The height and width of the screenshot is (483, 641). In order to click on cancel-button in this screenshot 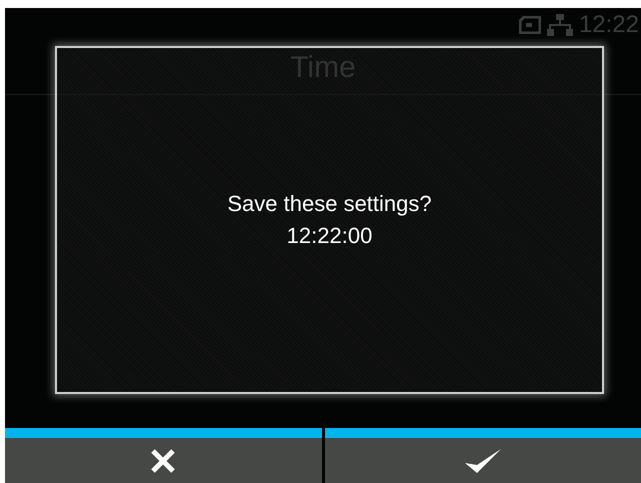, I will do `click(163, 455)`.